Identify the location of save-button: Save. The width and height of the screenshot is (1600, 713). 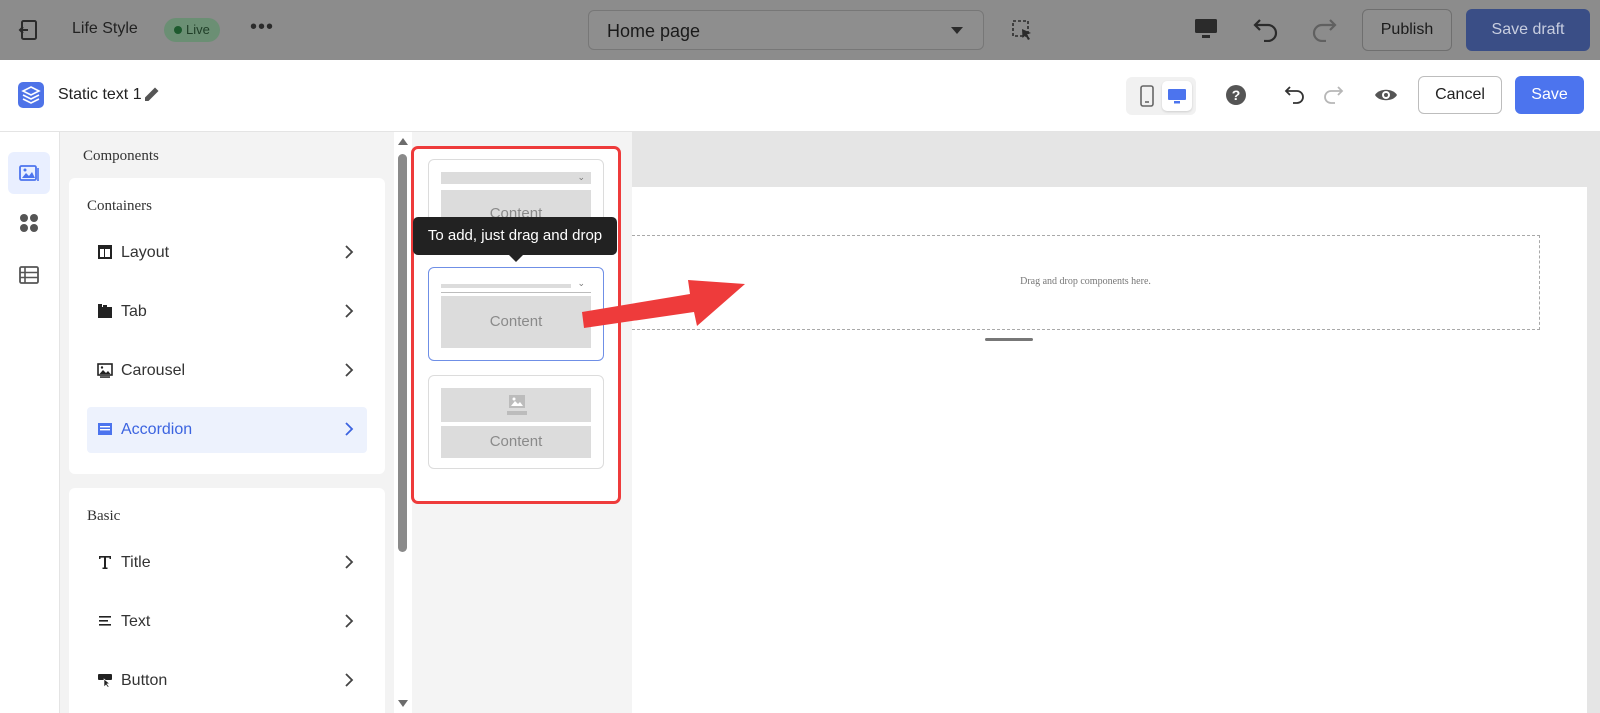
(1549, 95).